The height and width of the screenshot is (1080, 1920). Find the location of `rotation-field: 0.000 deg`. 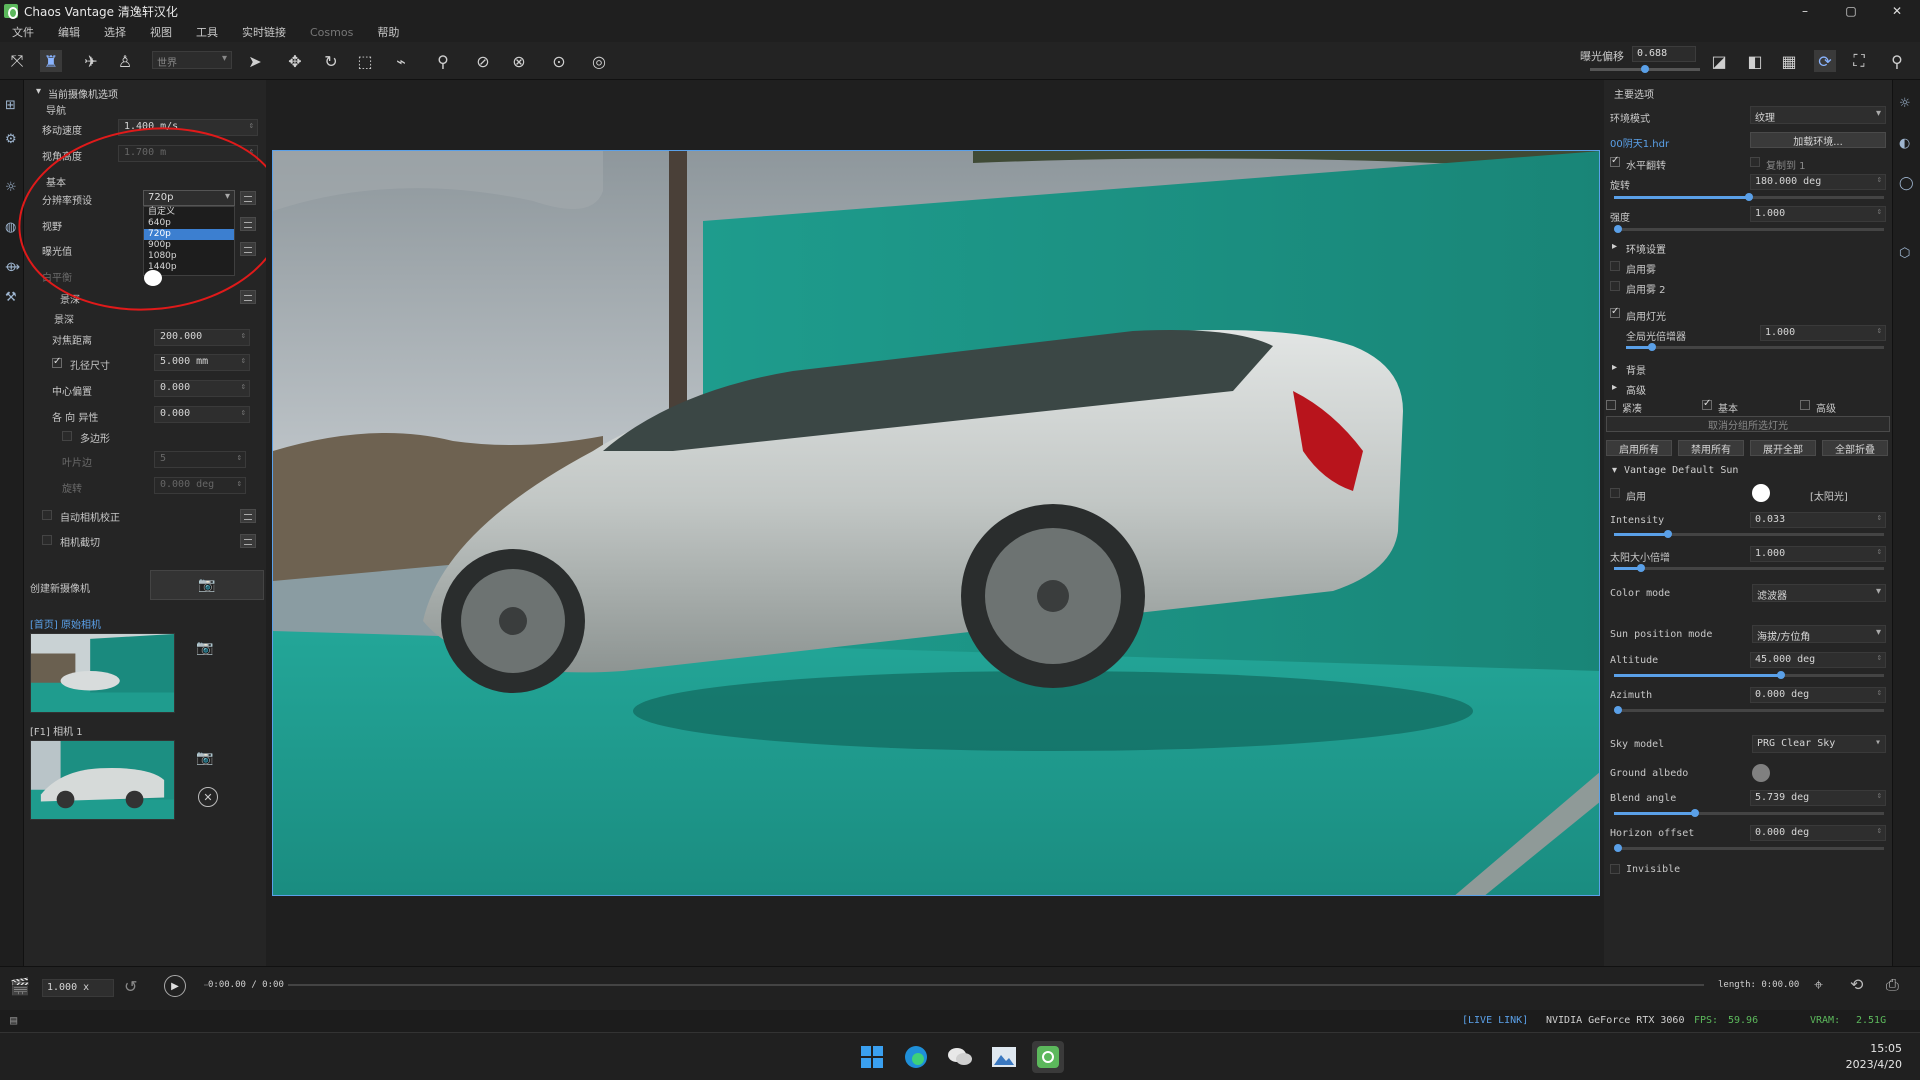

rotation-field: 0.000 deg is located at coordinates (200, 485).